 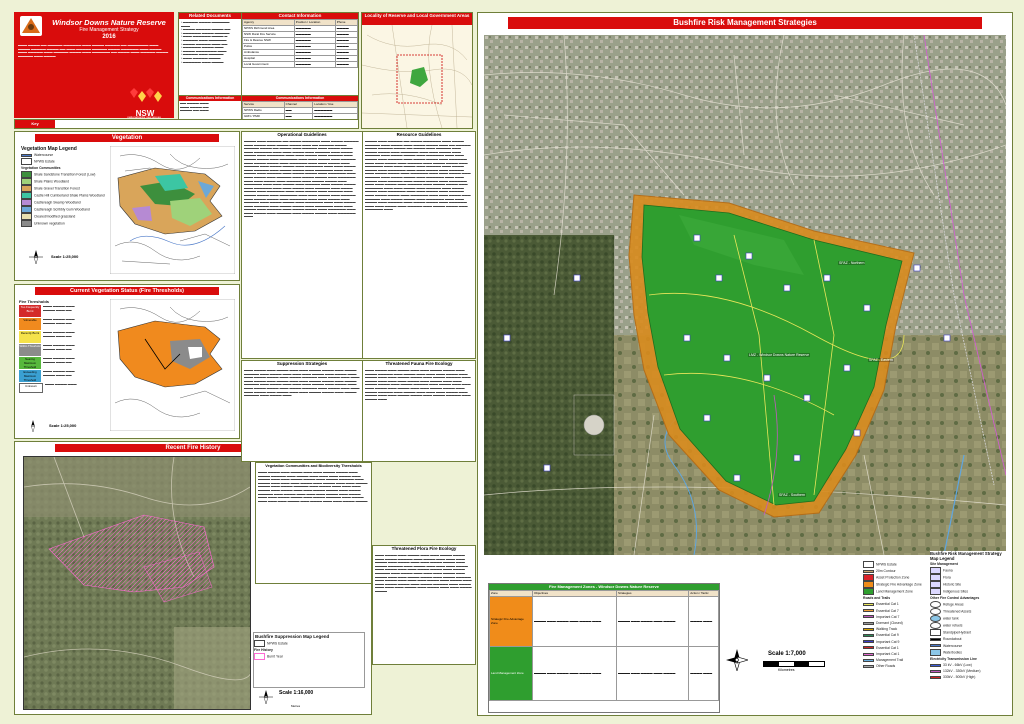 I want to click on main-scale-bar, so click(x=794, y=664).